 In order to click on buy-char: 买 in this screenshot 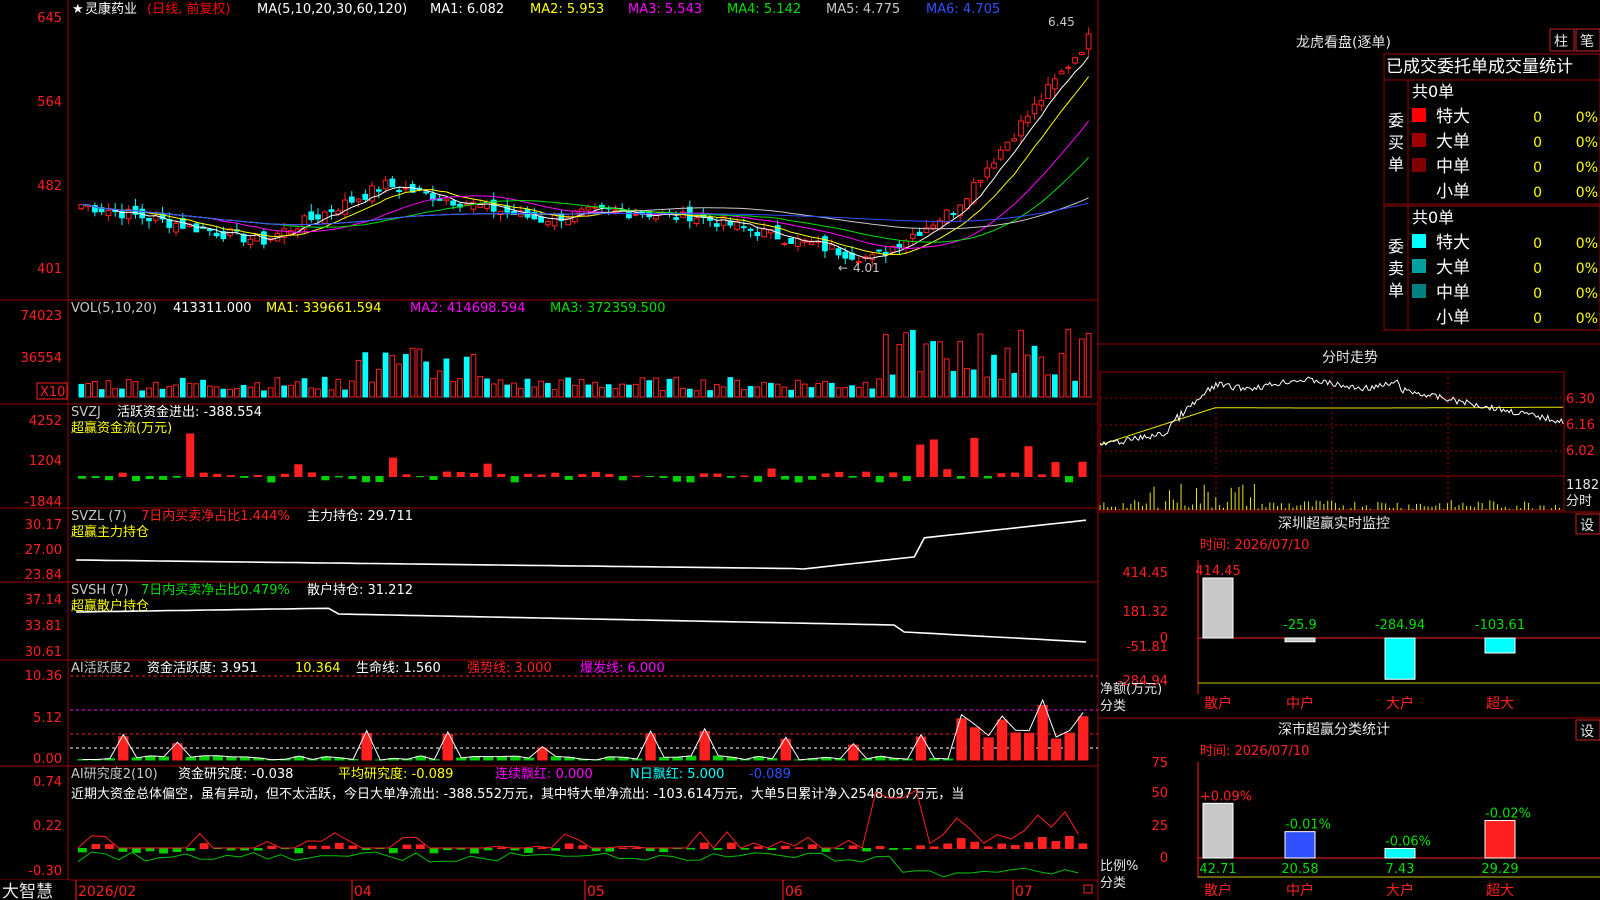, I will do `click(1396, 142)`.